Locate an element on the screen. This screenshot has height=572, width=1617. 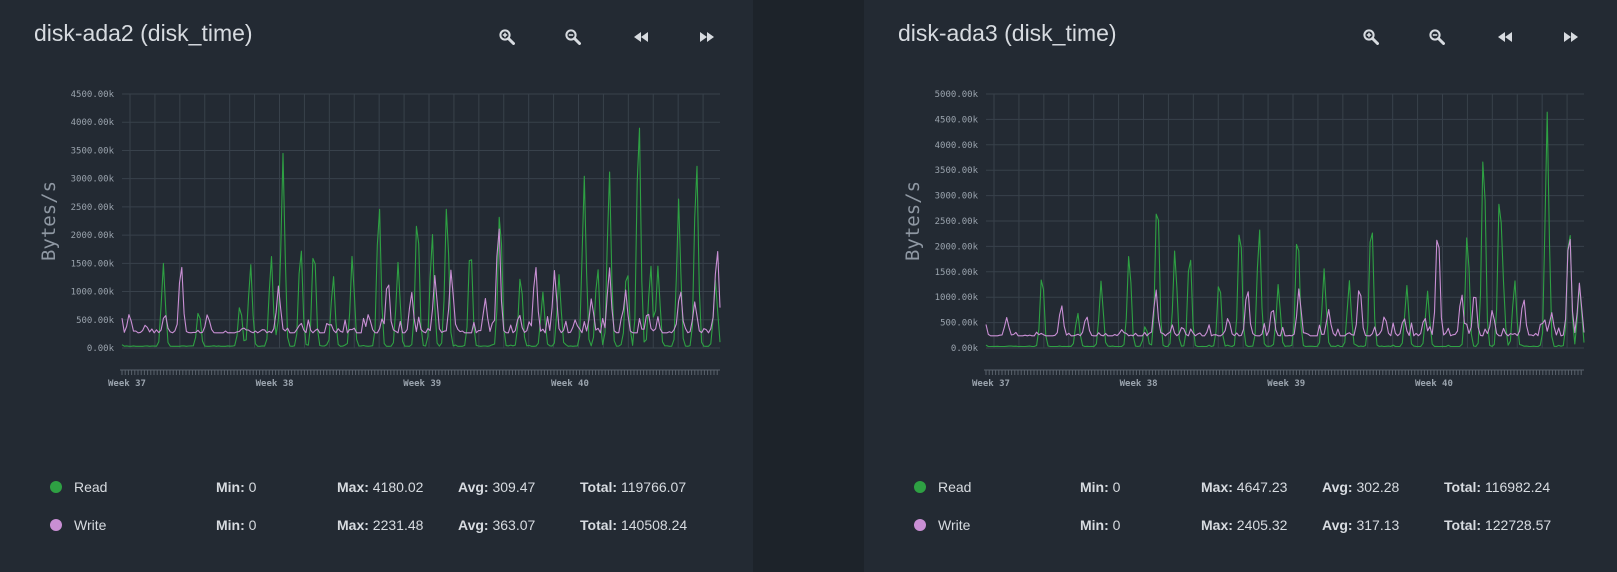
max-stat: Max: 4180.02 is located at coordinates (380, 487).